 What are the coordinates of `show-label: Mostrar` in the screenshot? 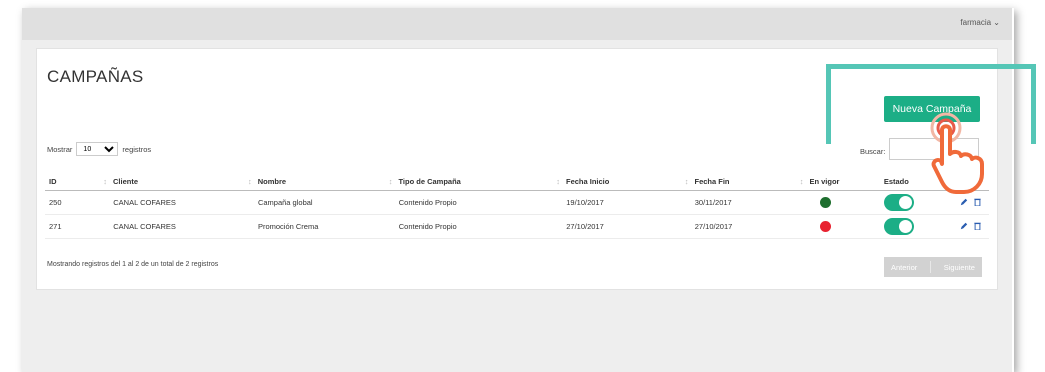 It's located at (60, 149).